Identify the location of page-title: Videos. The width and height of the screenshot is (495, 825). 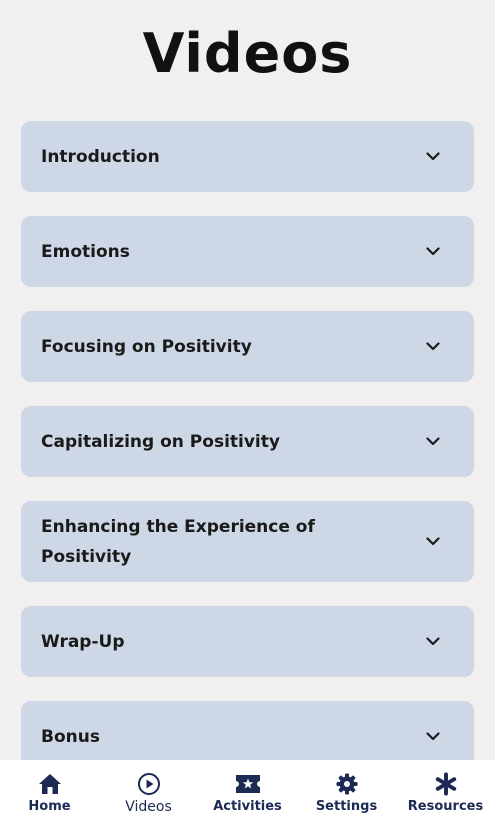
(247, 53).